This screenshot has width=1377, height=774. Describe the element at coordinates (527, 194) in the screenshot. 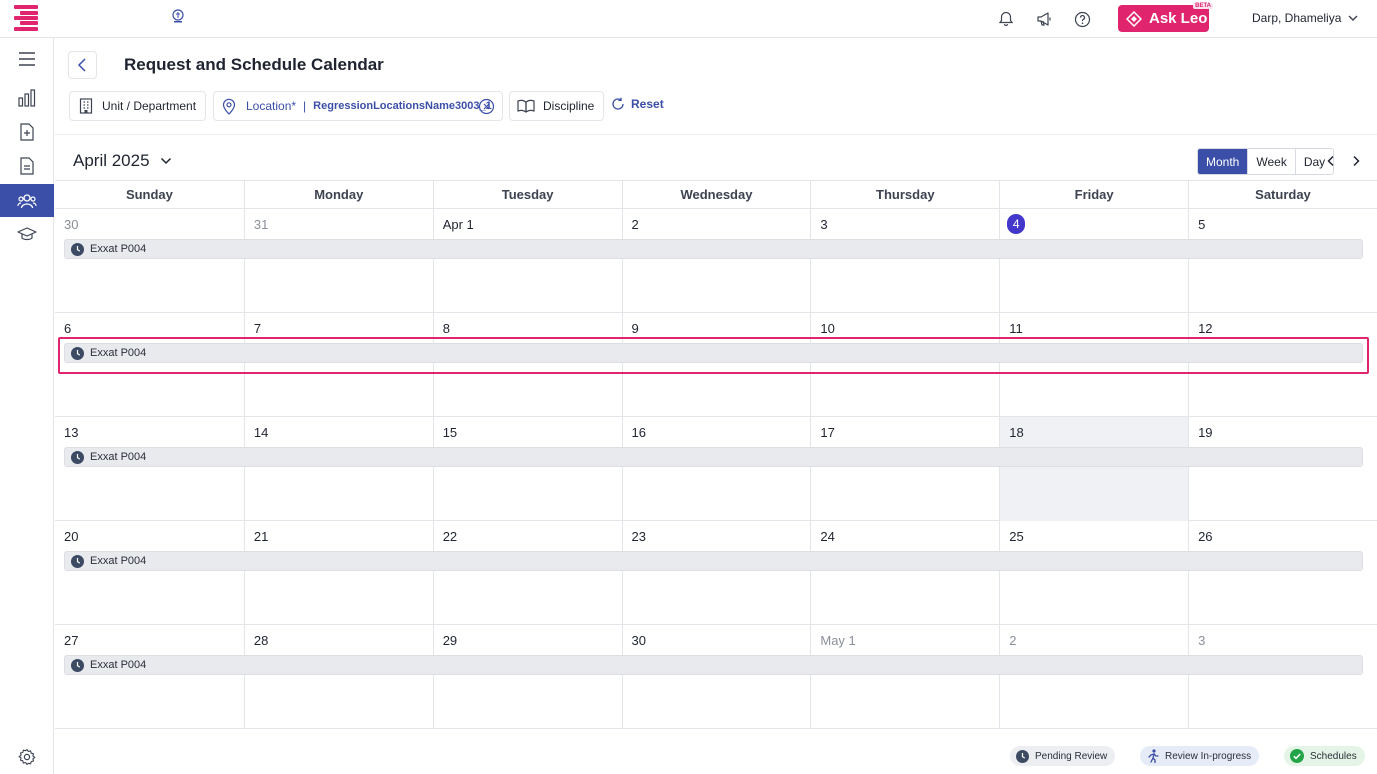

I see `weekday-header: Tuesday` at that location.